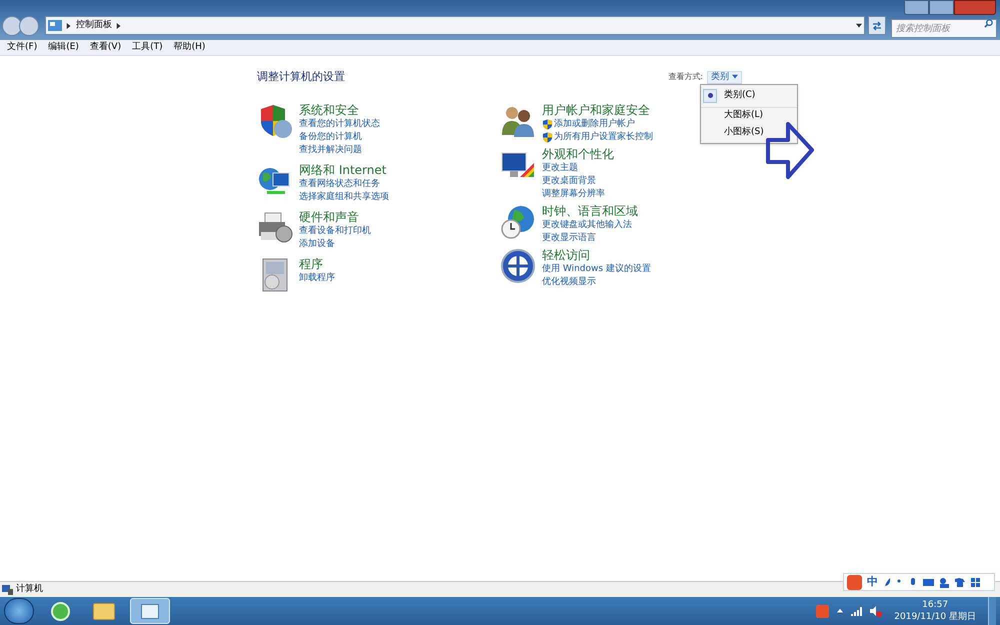 This screenshot has height=625, width=1000. What do you see at coordinates (573, 194) in the screenshot?
I see `task-link: 调整屏幕分辨率` at bounding box center [573, 194].